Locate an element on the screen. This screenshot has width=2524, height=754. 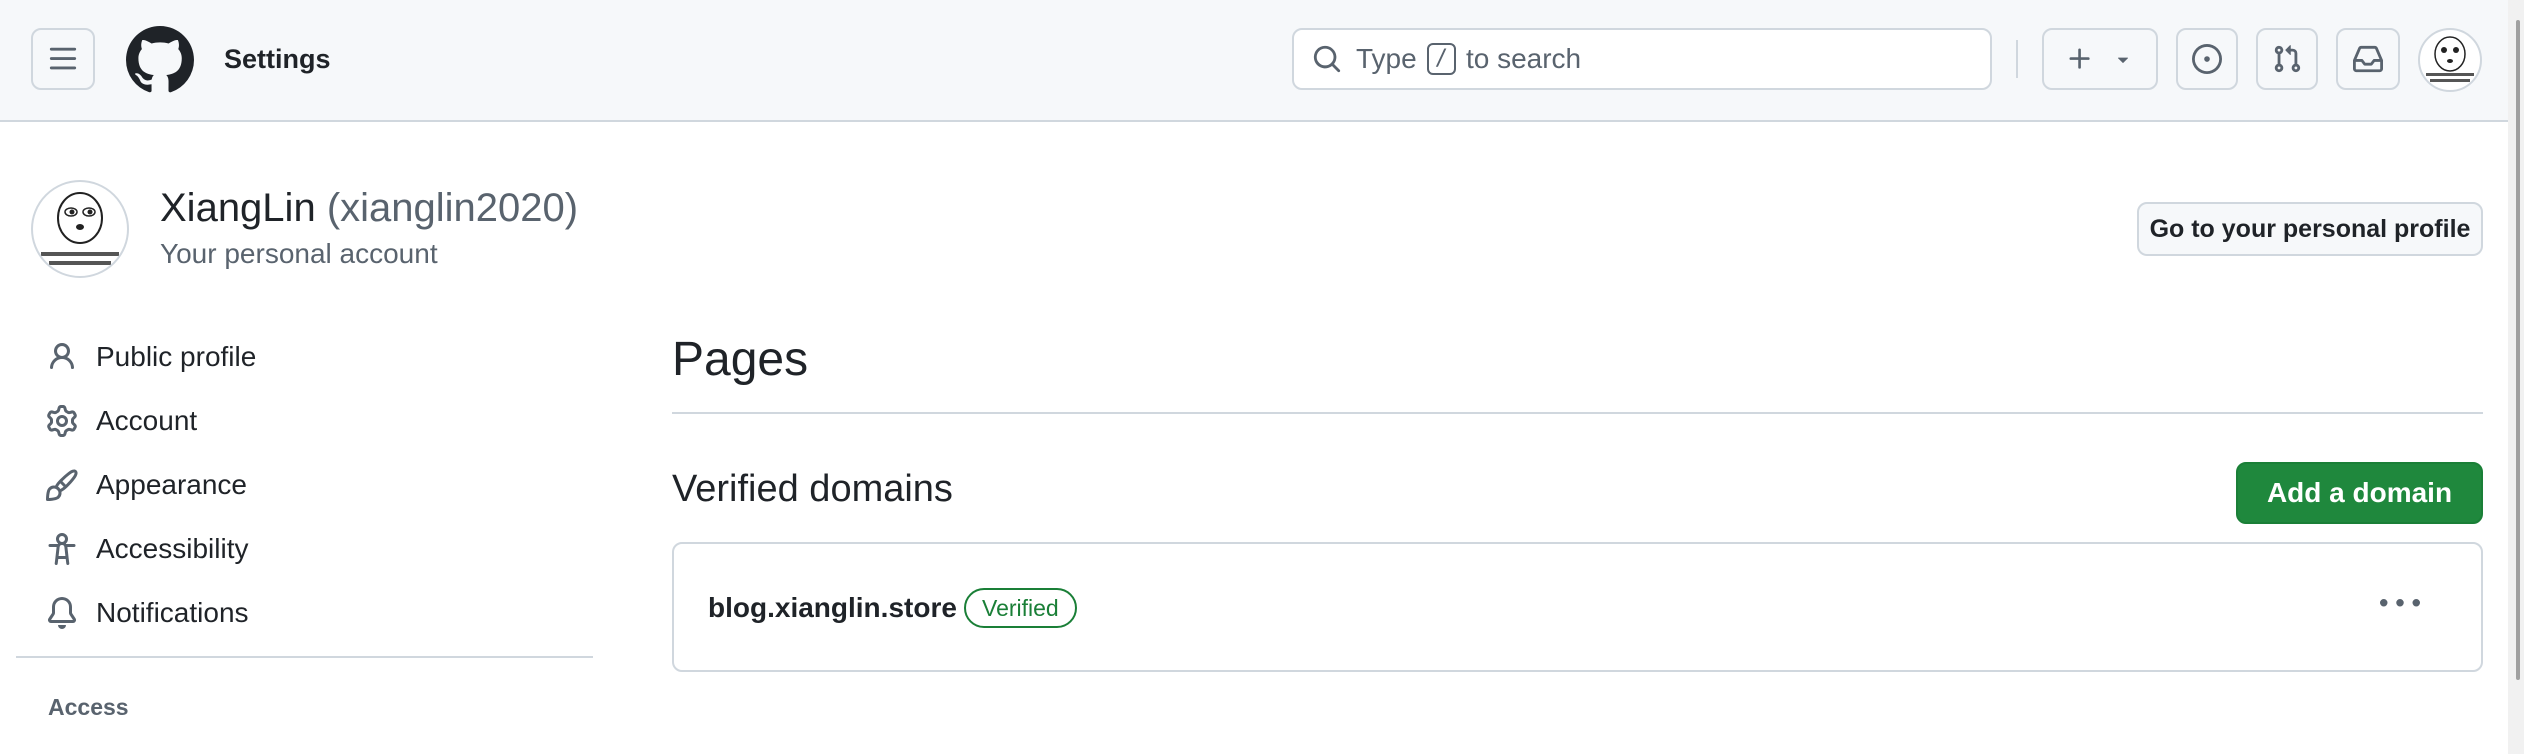
kebab-horizontal-icon is located at coordinates (2400, 603).